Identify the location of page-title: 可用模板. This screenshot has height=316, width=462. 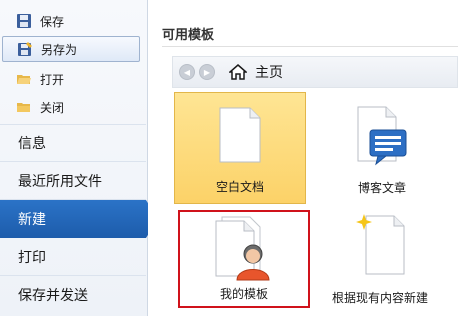
(188, 35).